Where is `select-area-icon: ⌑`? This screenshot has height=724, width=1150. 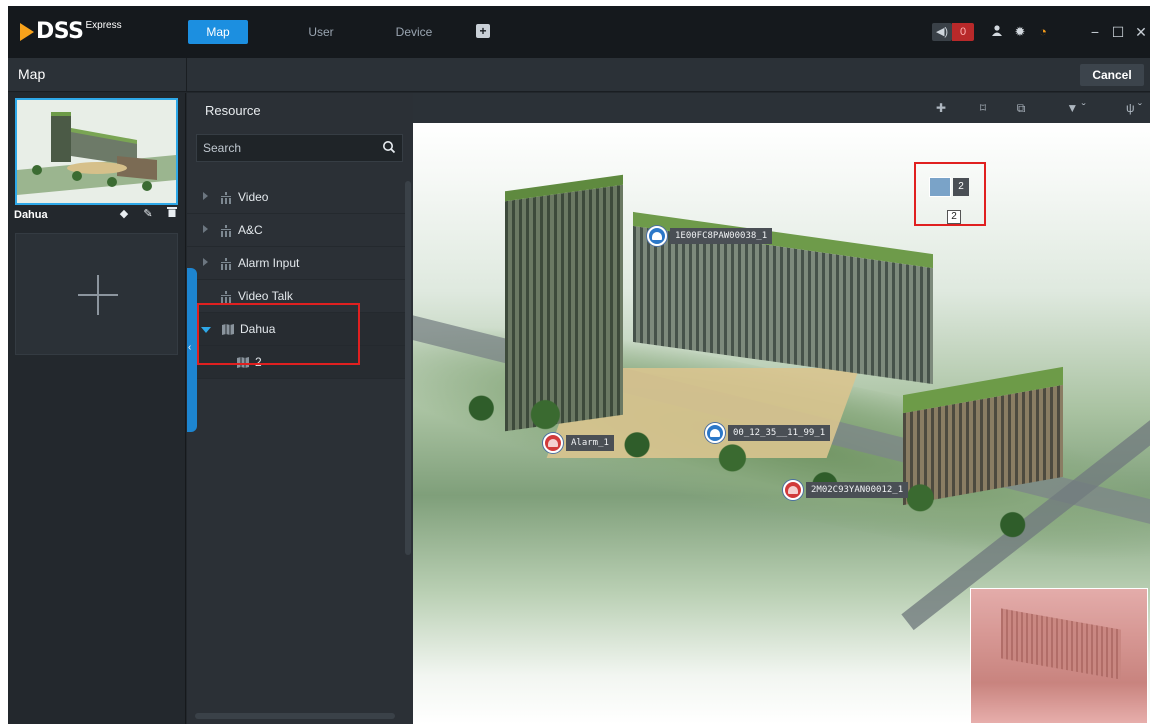 select-area-icon: ⌑ is located at coordinates (983, 108).